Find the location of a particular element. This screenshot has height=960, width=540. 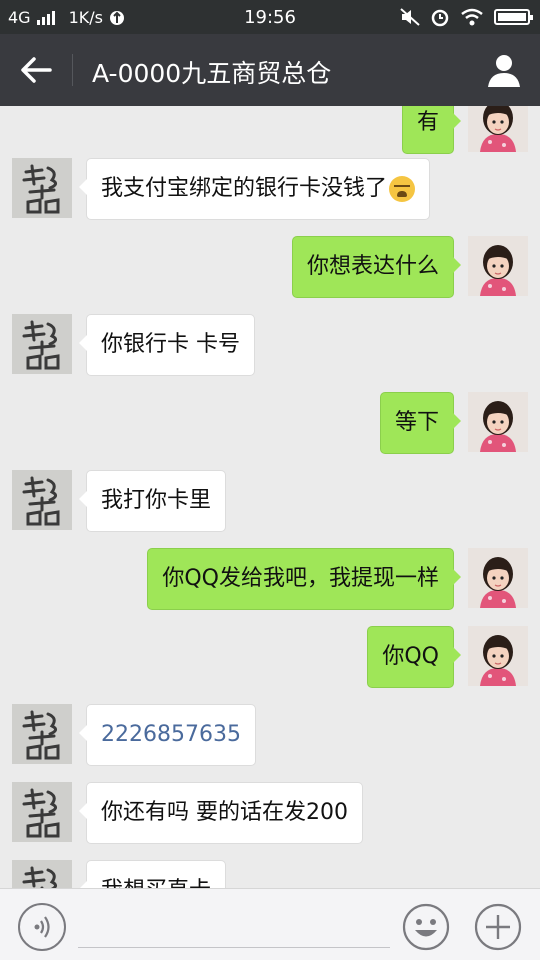

outgoing-message-bubble: 你想表达什么 is located at coordinates (376, 267).